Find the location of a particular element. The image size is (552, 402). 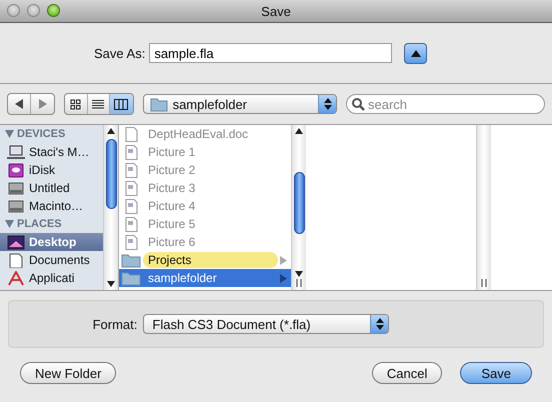

view-mode-control is located at coordinates (99, 104).